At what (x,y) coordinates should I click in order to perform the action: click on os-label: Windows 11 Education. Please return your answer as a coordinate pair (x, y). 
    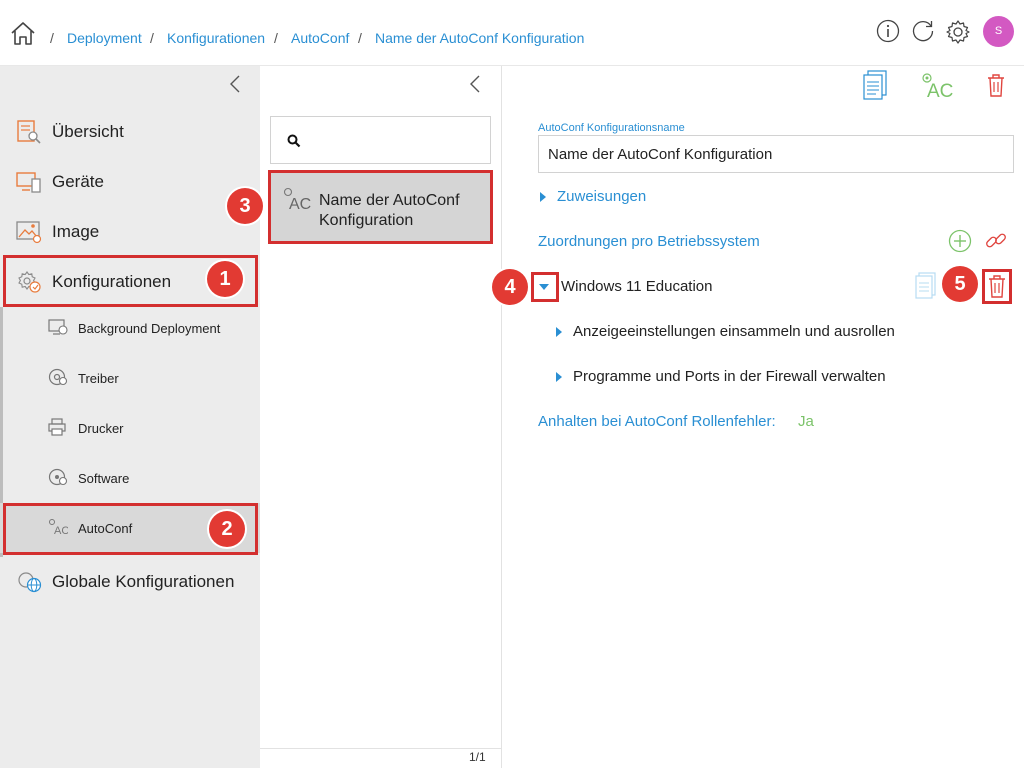
    Looking at the image, I should click on (637, 286).